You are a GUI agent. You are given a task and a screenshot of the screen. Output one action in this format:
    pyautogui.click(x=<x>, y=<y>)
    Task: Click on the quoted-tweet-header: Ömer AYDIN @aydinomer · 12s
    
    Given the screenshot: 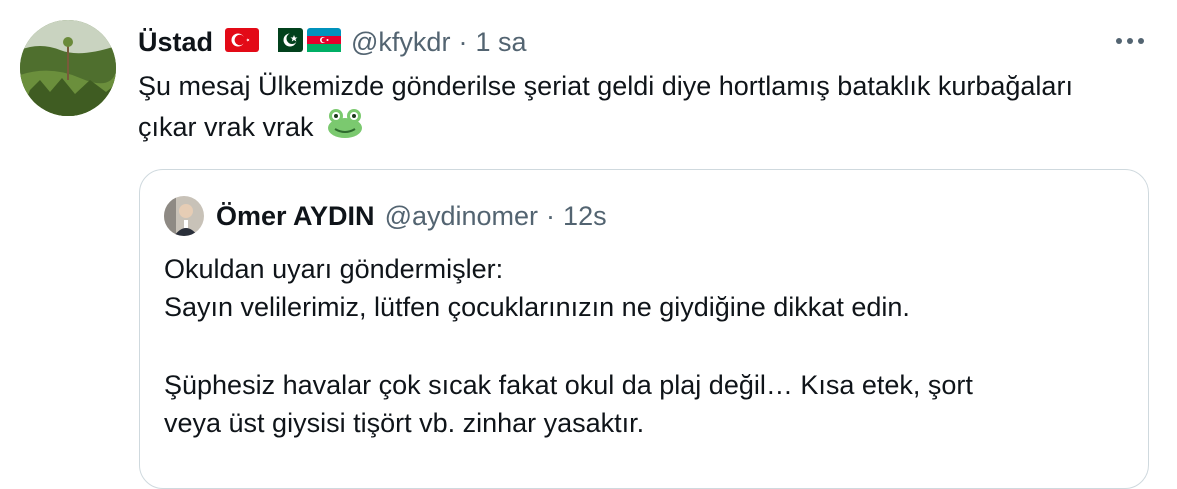 What is the action you would take?
    pyautogui.click(x=385, y=216)
    